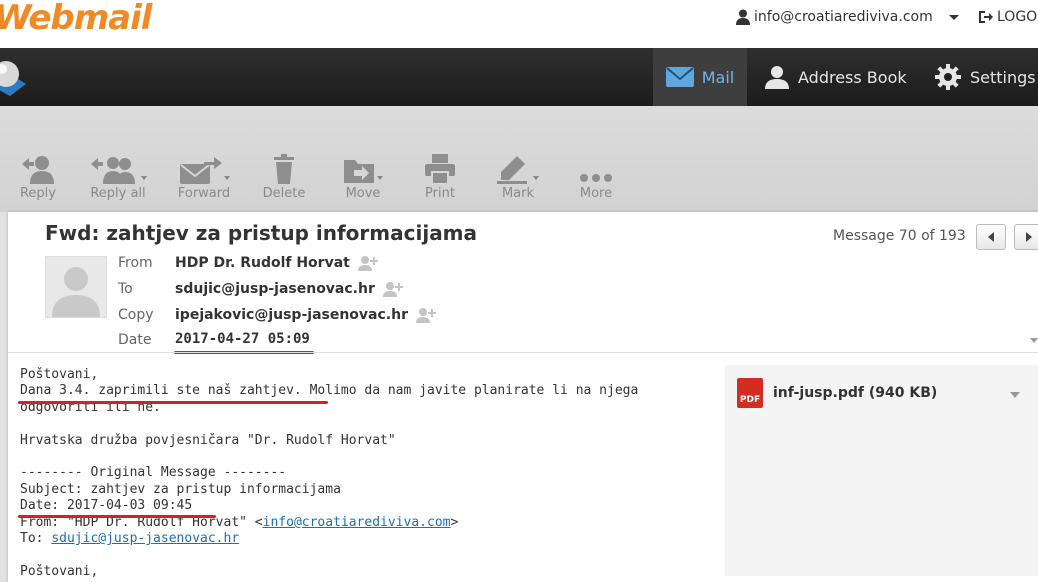 The height and width of the screenshot is (582, 1038). I want to click on mark-button: Mark, so click(518, 176).